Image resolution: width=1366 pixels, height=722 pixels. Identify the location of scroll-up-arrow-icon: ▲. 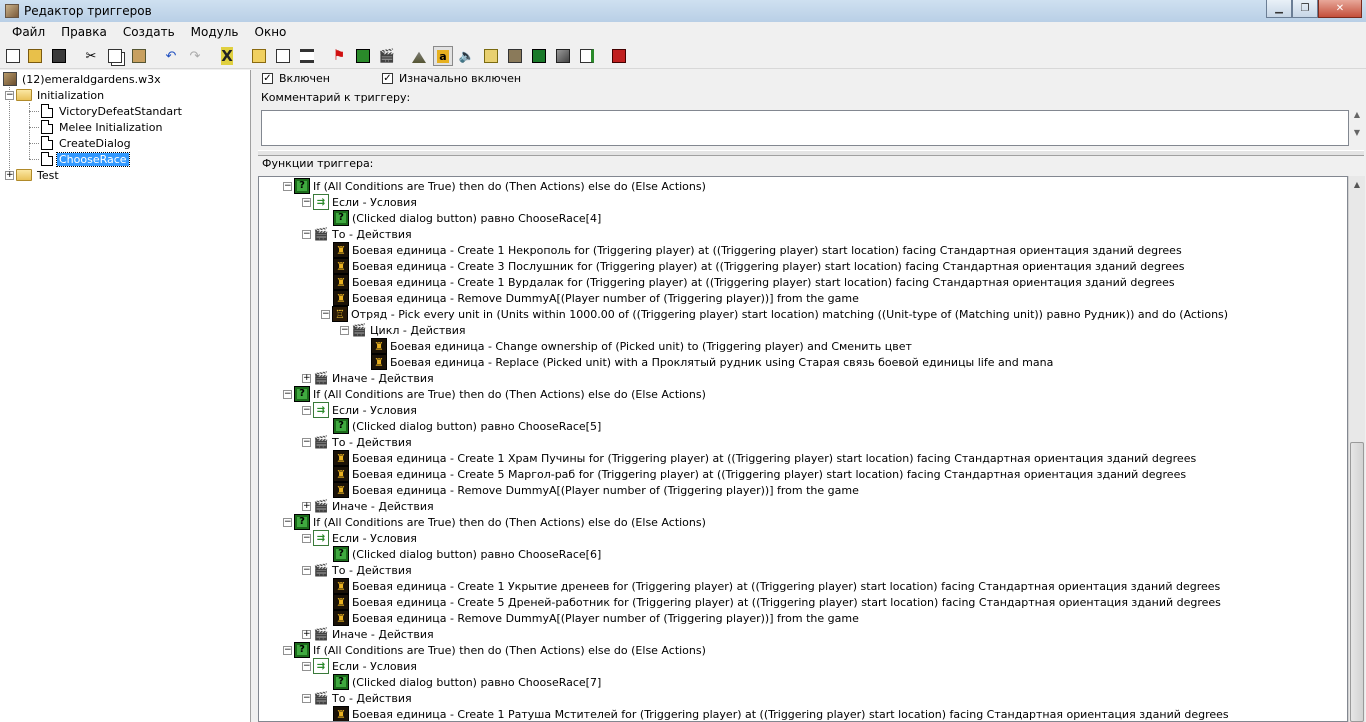
(1357, 184).